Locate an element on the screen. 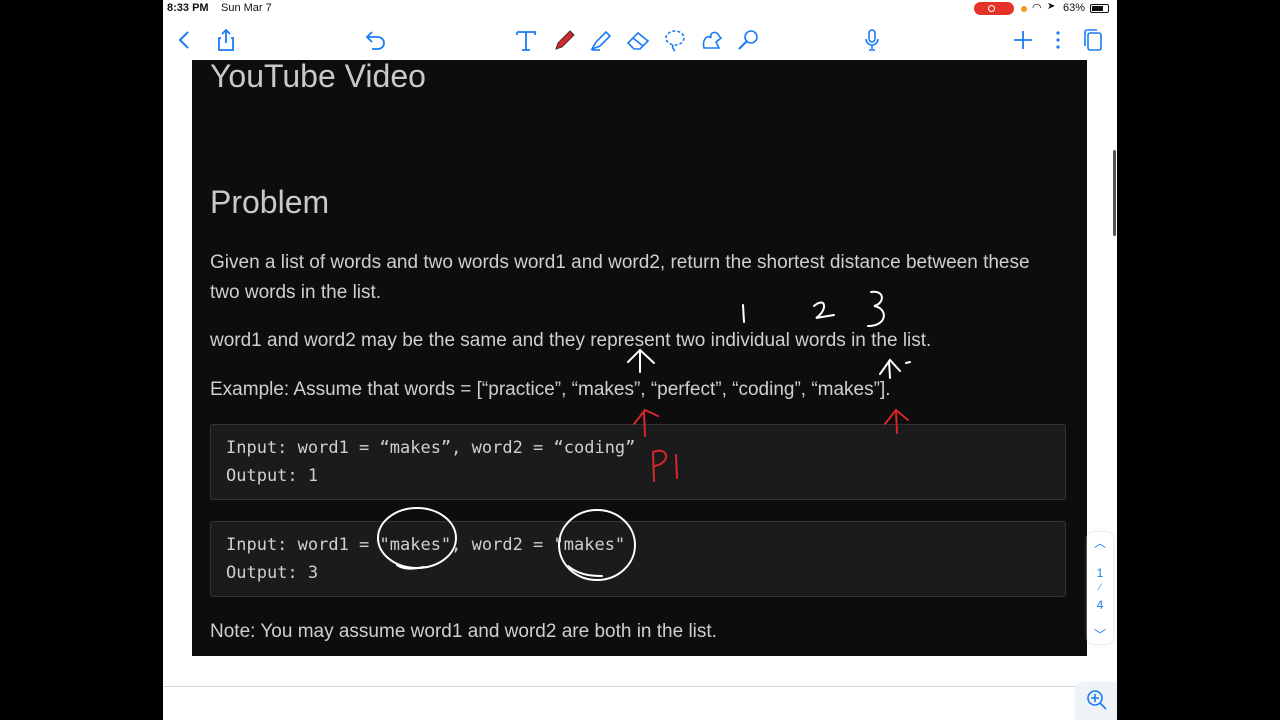  highlighter-icon is located at coordinates (601, 40).